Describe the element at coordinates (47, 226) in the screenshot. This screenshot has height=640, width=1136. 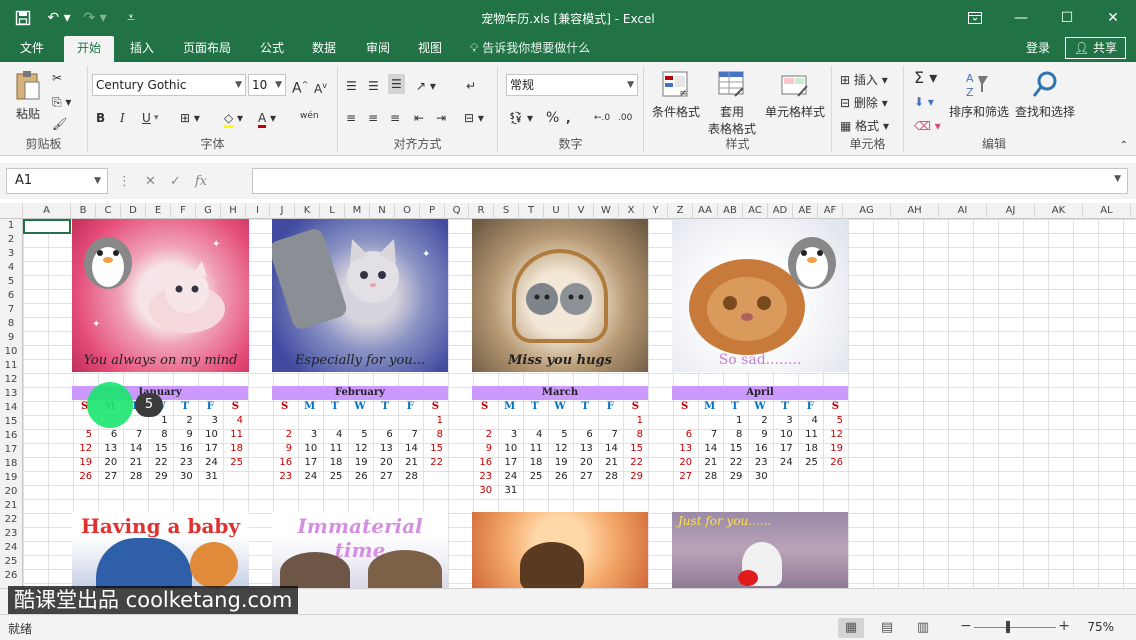
I see `active-cell-a1` at that location.